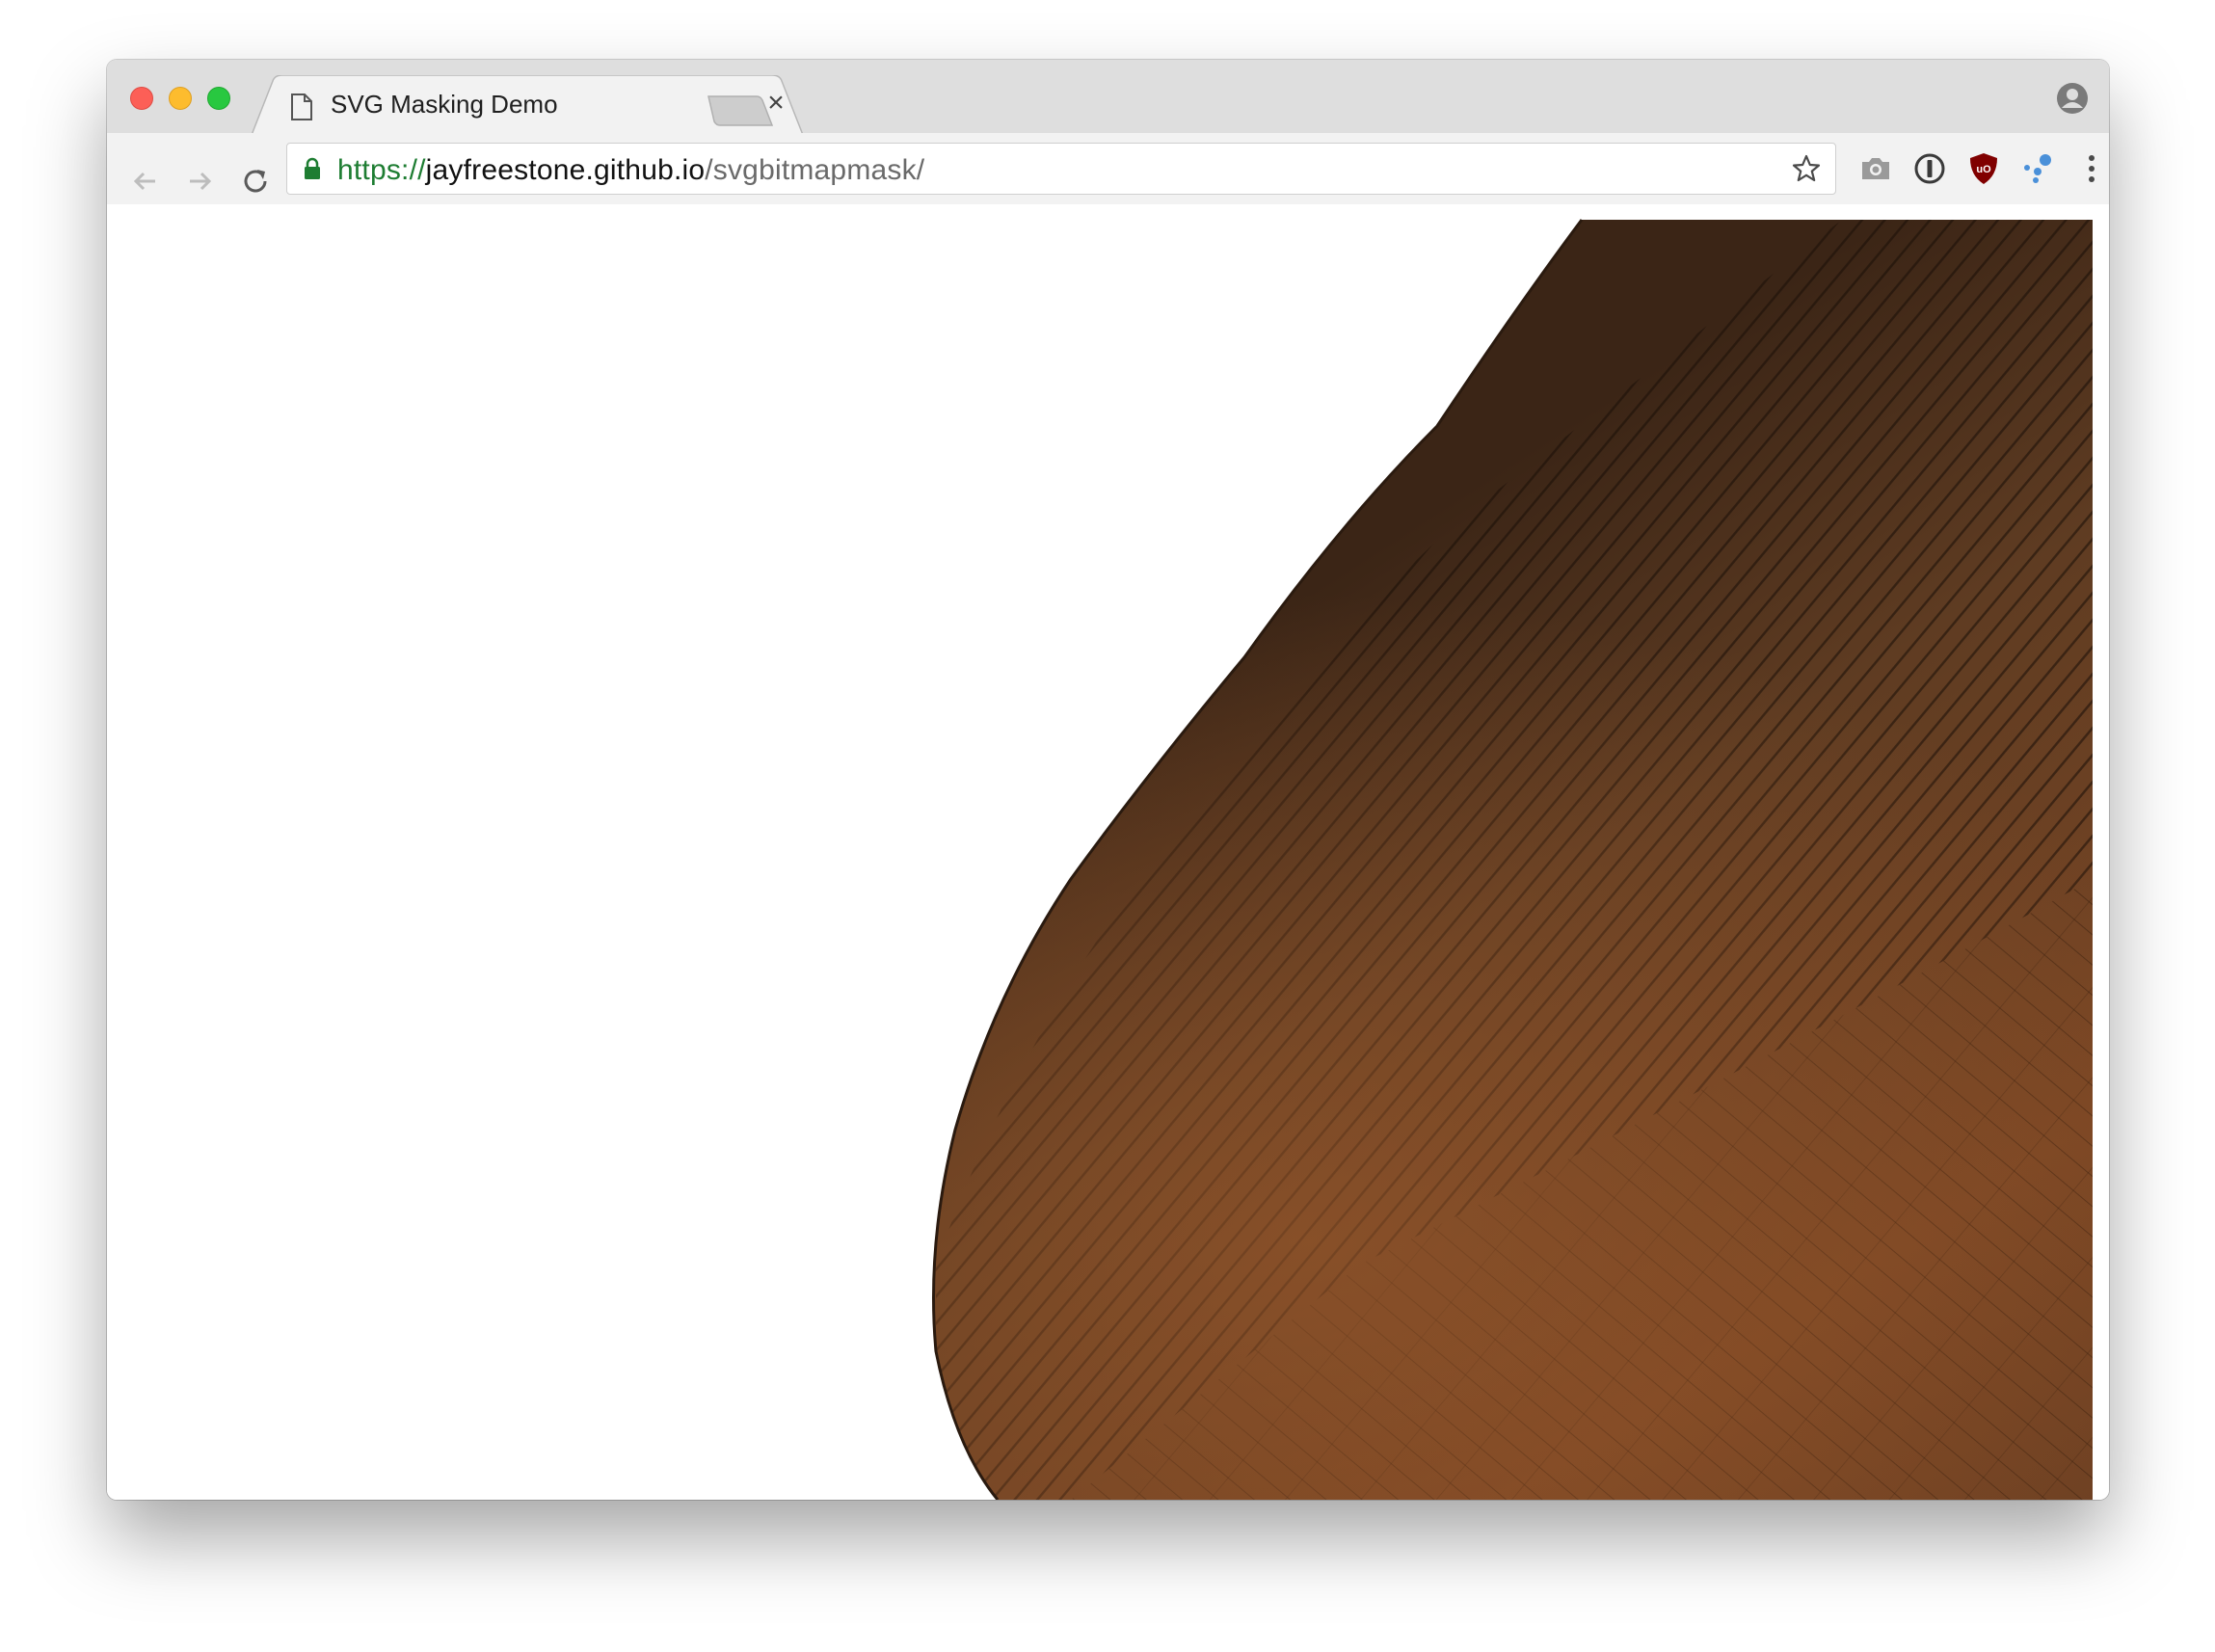  What do you see at coordinates (1806, 168) in the screenshot?
I see `star-icon` at bounding box center [1806, 168].